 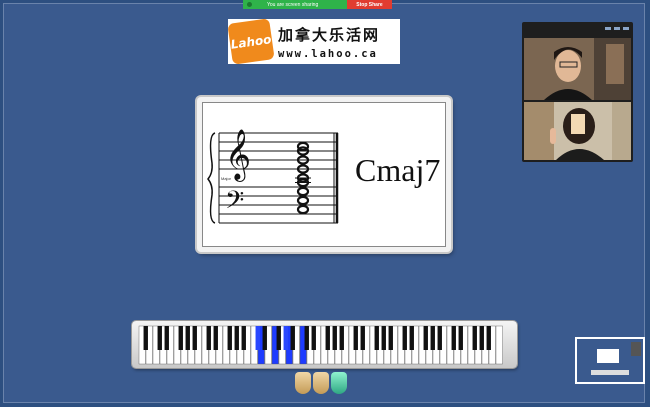 I want to click on brace-icon, so click(x=211, y=178).